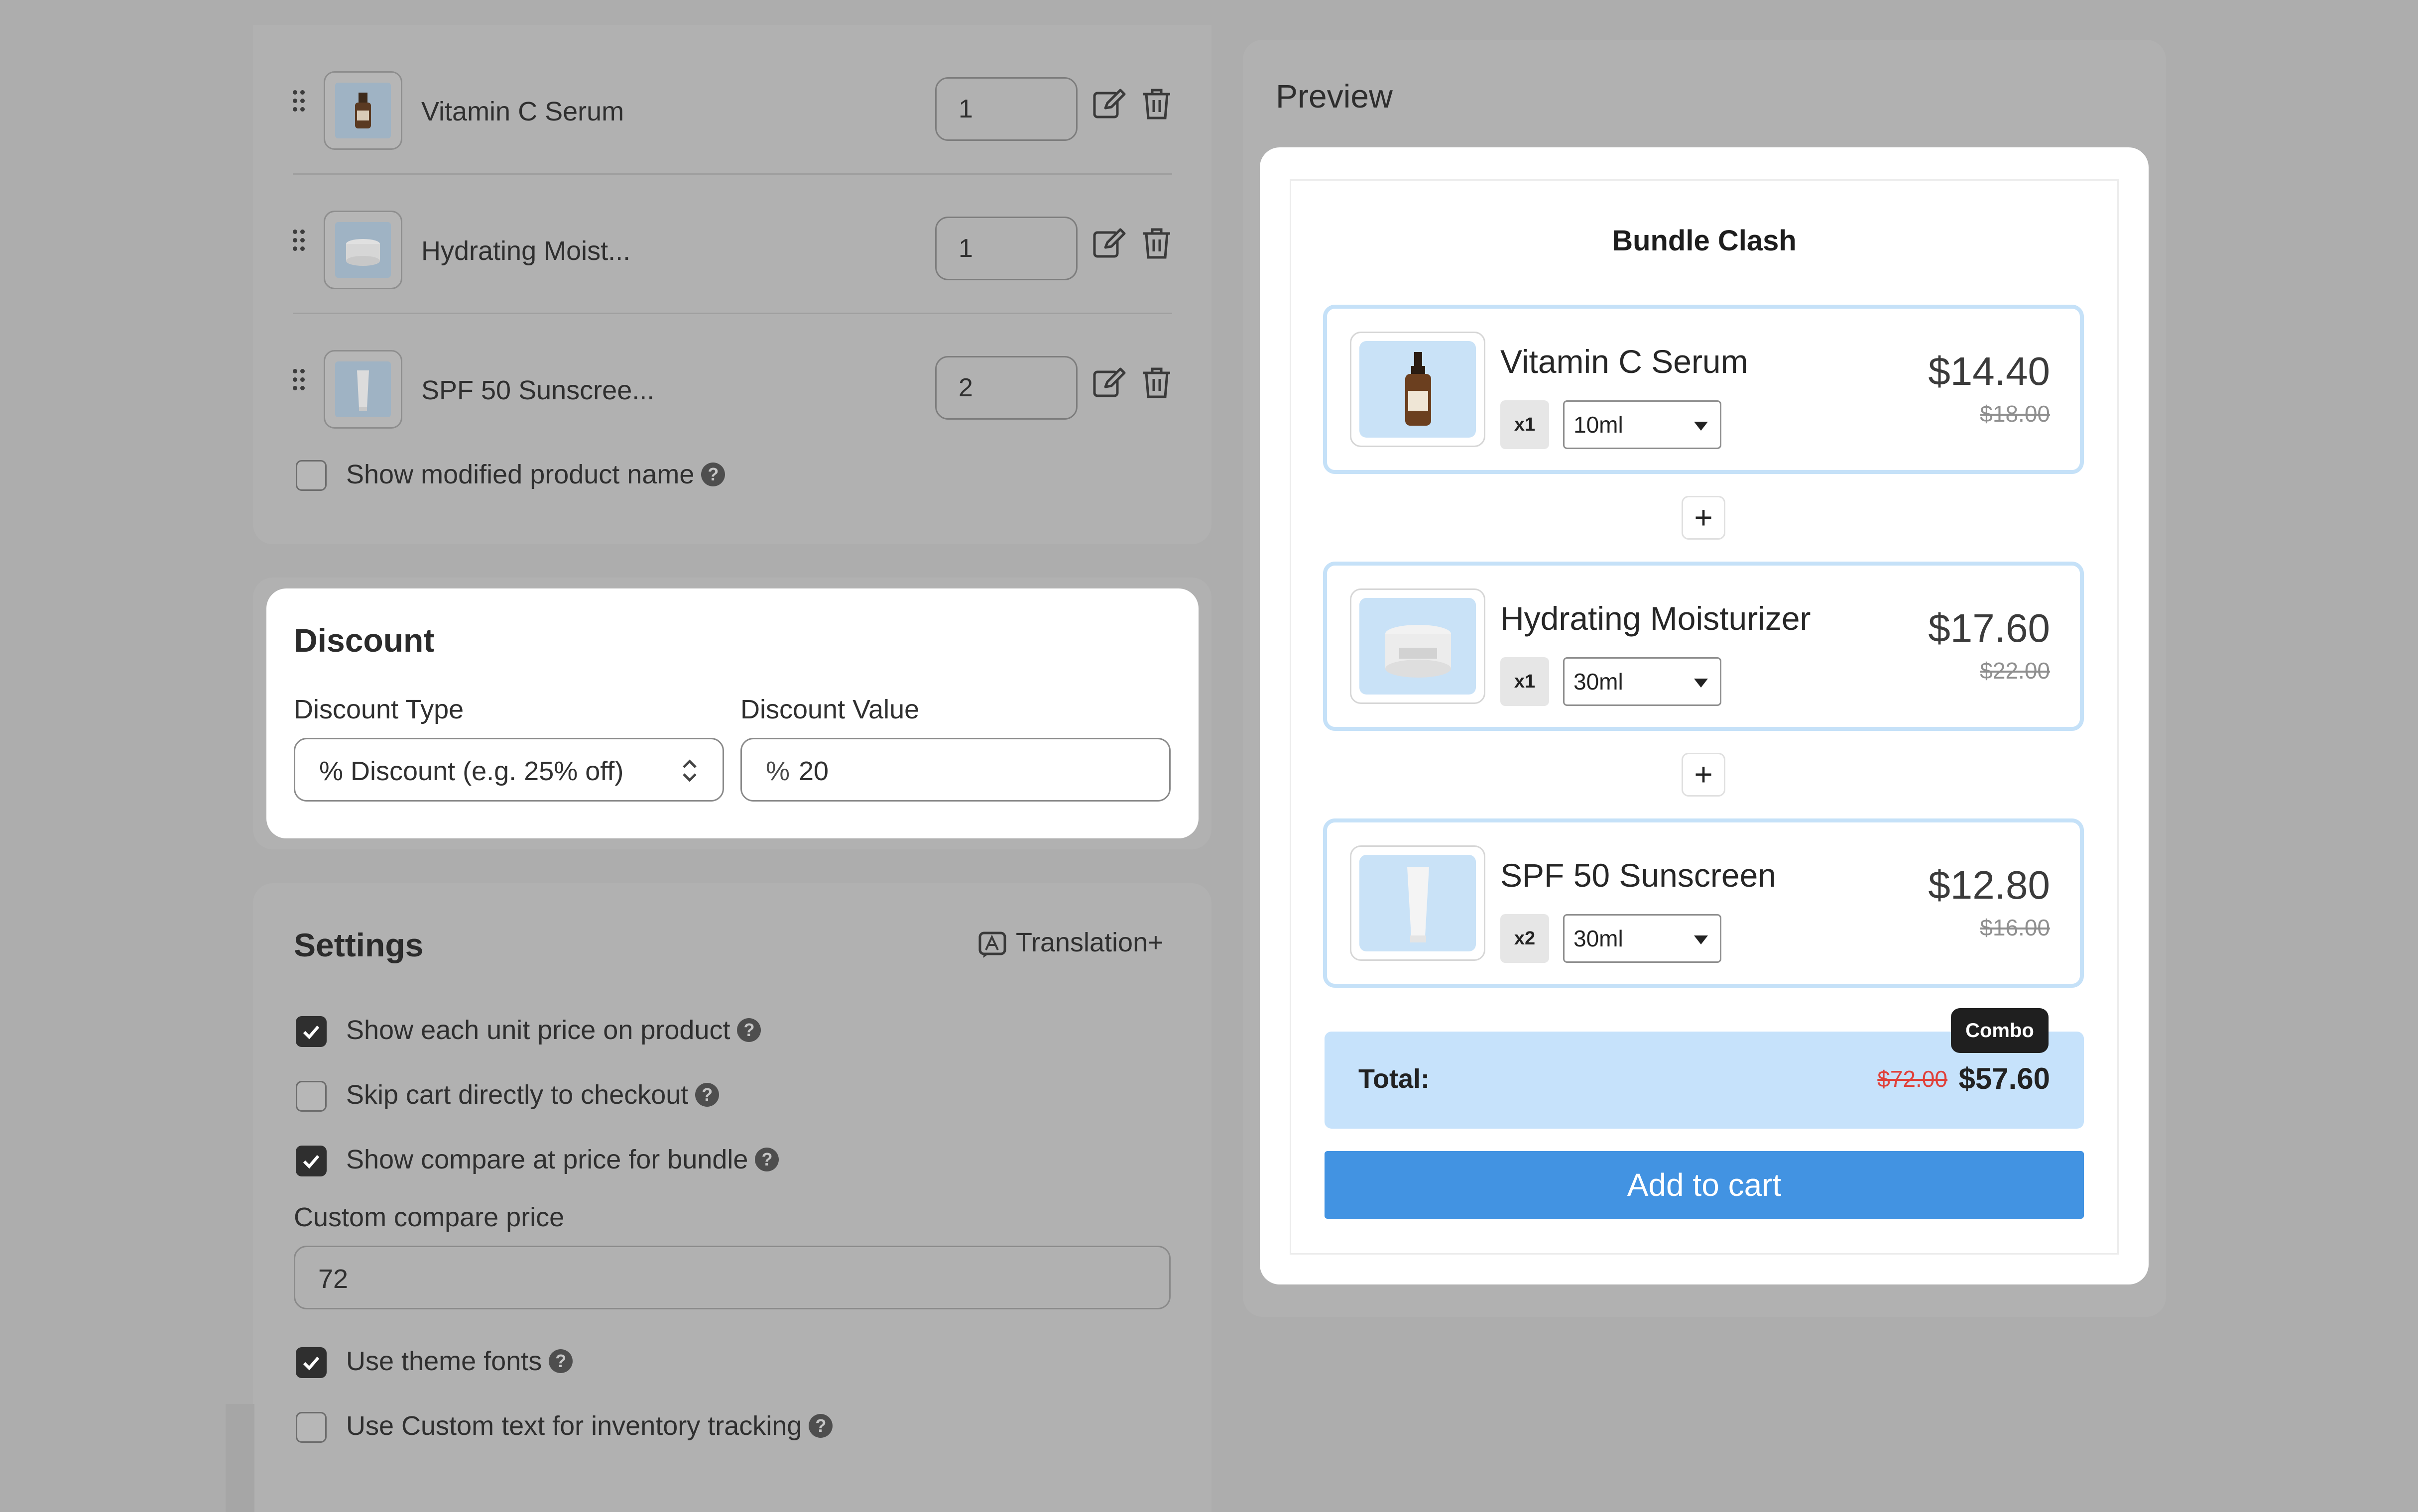 Image resolution: width=2418 pixels, height=1512 pixels. I want to click on quantity-input: 2, so click(1006, 388).